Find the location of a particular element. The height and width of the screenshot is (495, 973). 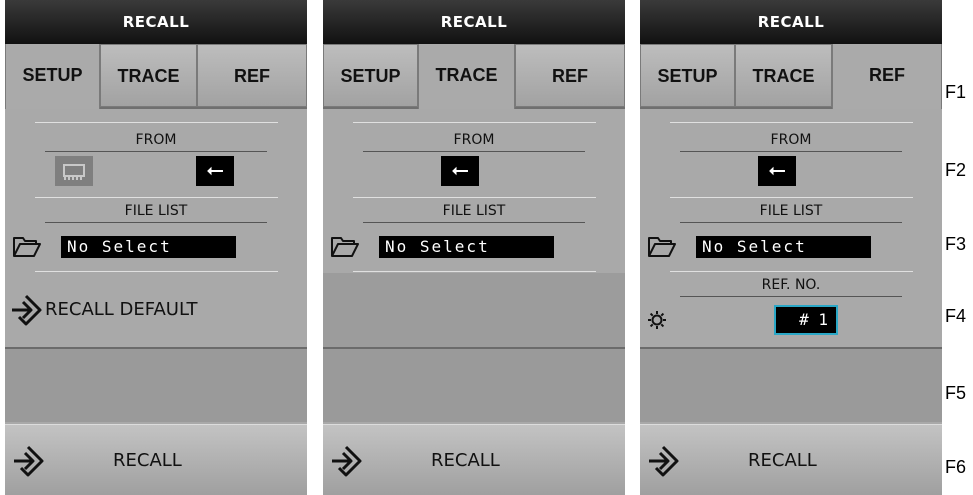

ref-no-label: REF. NO. is located at coordinates (791, 285).